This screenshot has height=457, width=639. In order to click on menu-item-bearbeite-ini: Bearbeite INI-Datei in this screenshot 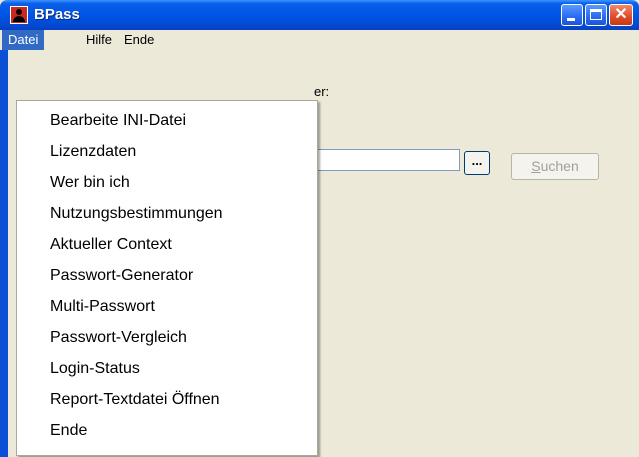, I will do `click(167, 121)`.